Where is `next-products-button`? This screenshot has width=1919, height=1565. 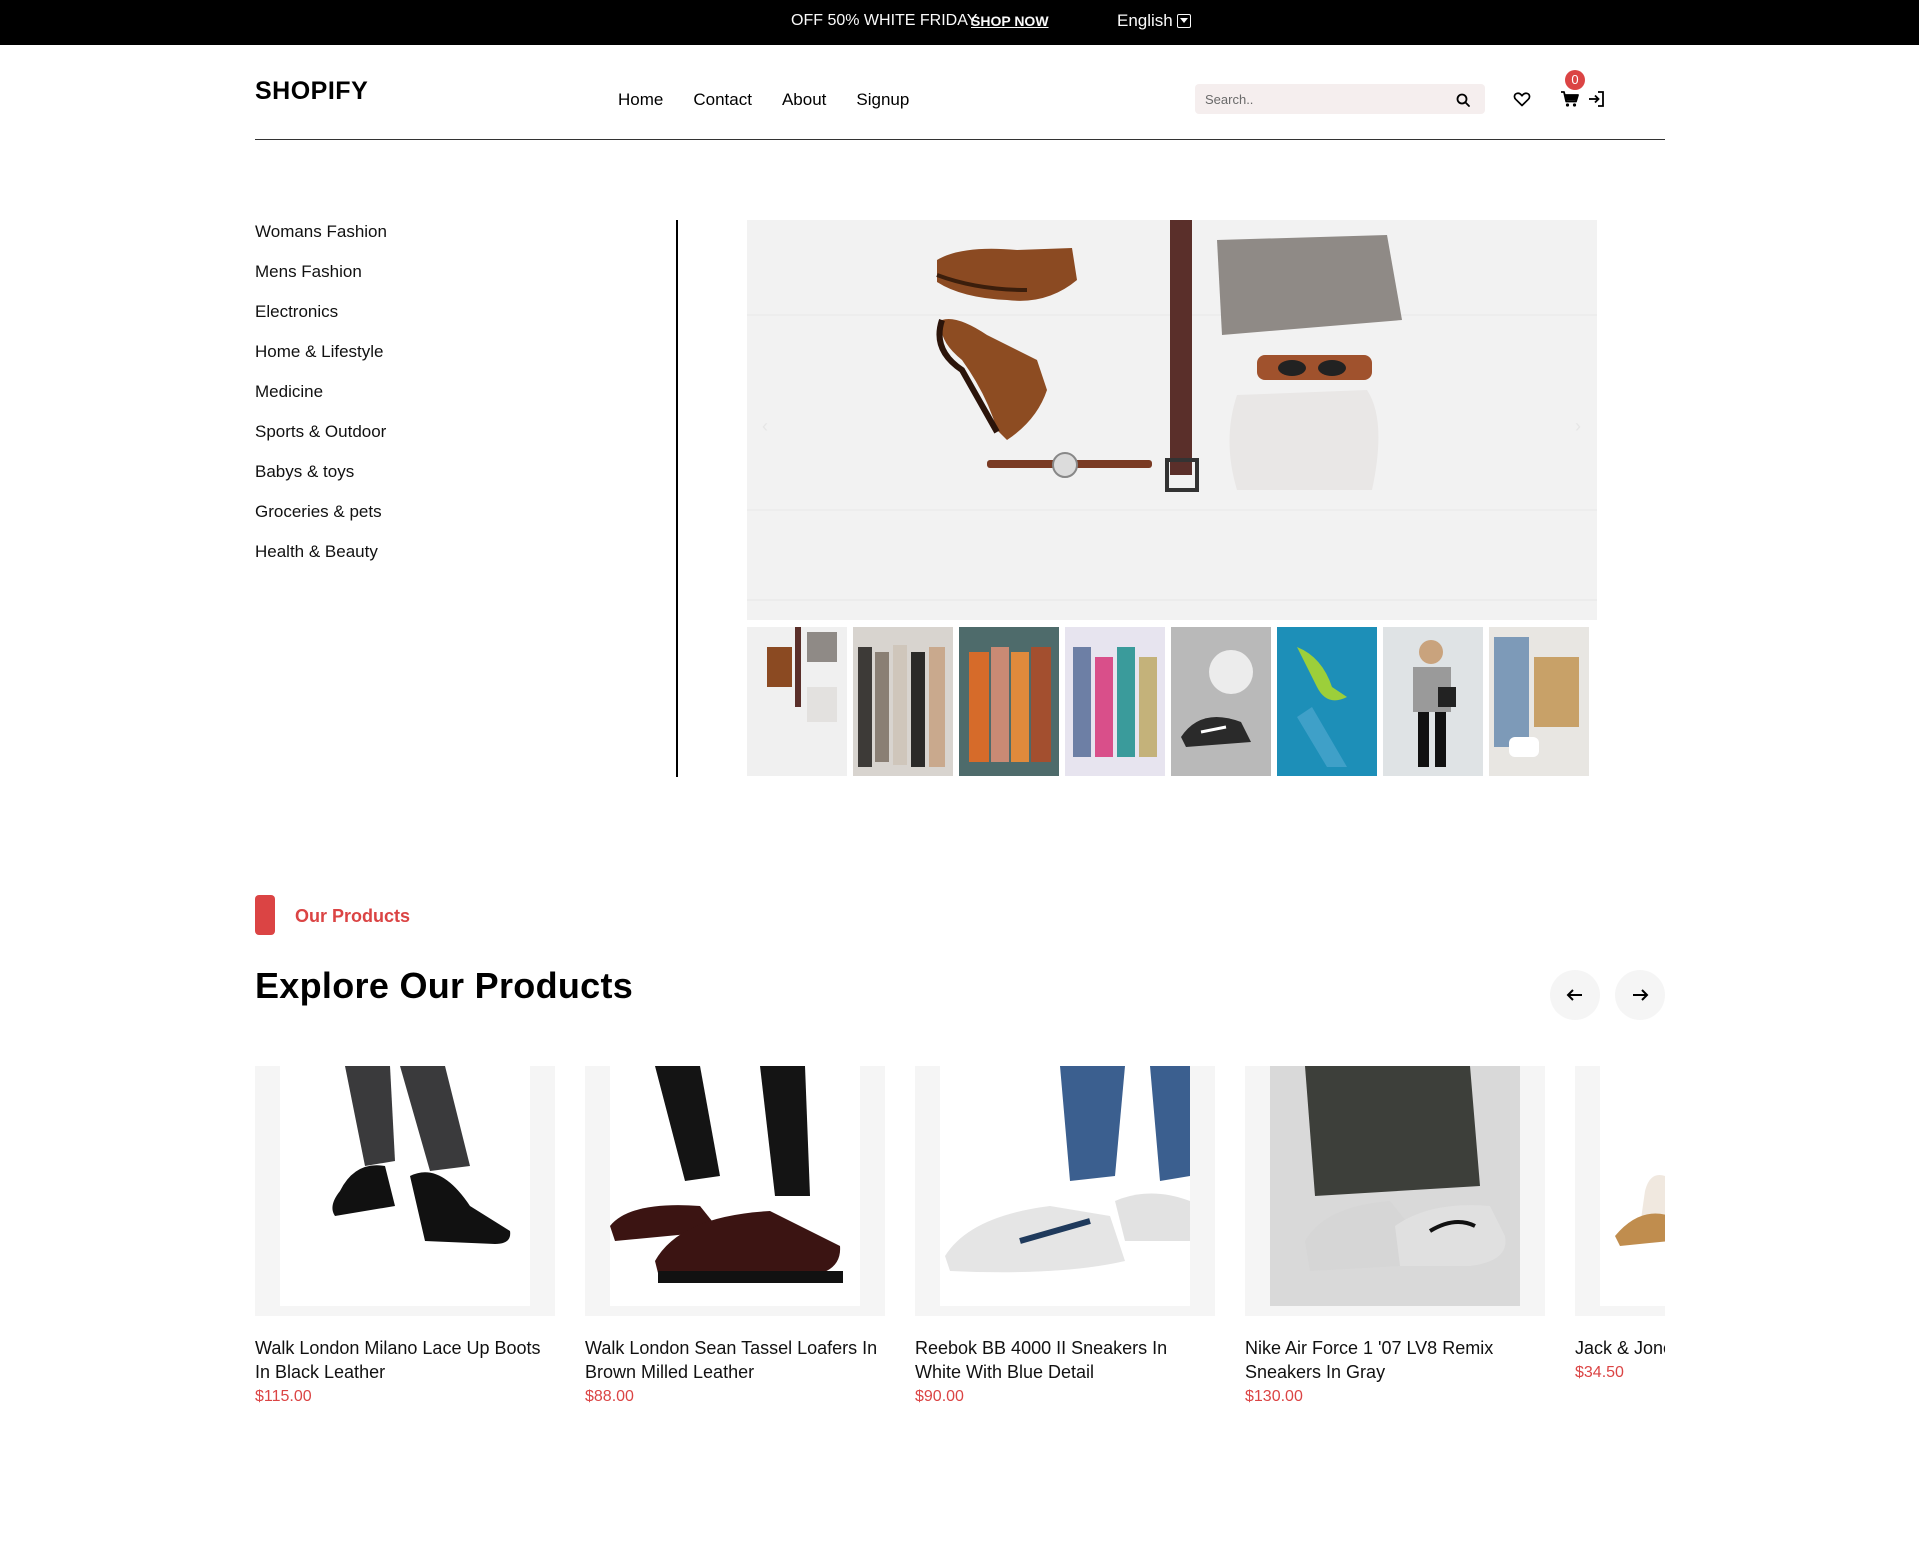 next-products-button is located at coordinates (1640, 995).